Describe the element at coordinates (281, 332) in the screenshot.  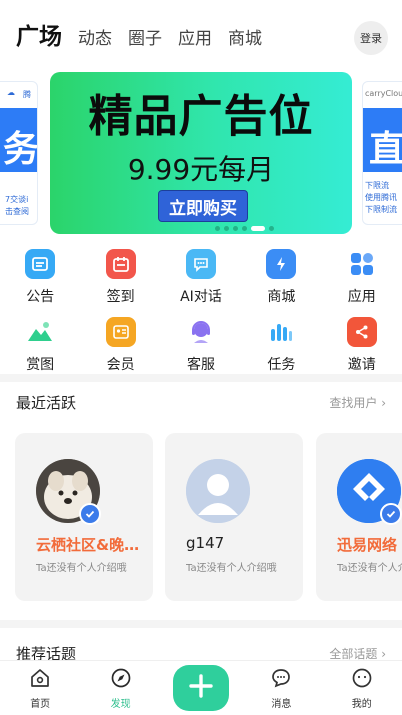
I see `bar-chart-icon` at that location.